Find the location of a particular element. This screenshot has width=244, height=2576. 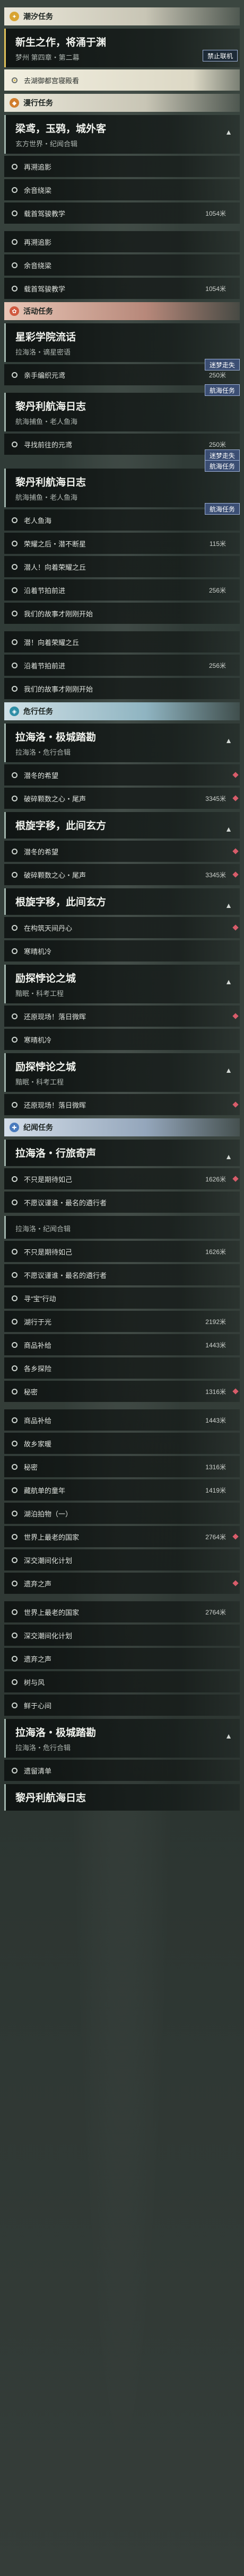

quest-subtitle: 航海捕鱼・老人鱼海 is located at coordinates (47, 497).